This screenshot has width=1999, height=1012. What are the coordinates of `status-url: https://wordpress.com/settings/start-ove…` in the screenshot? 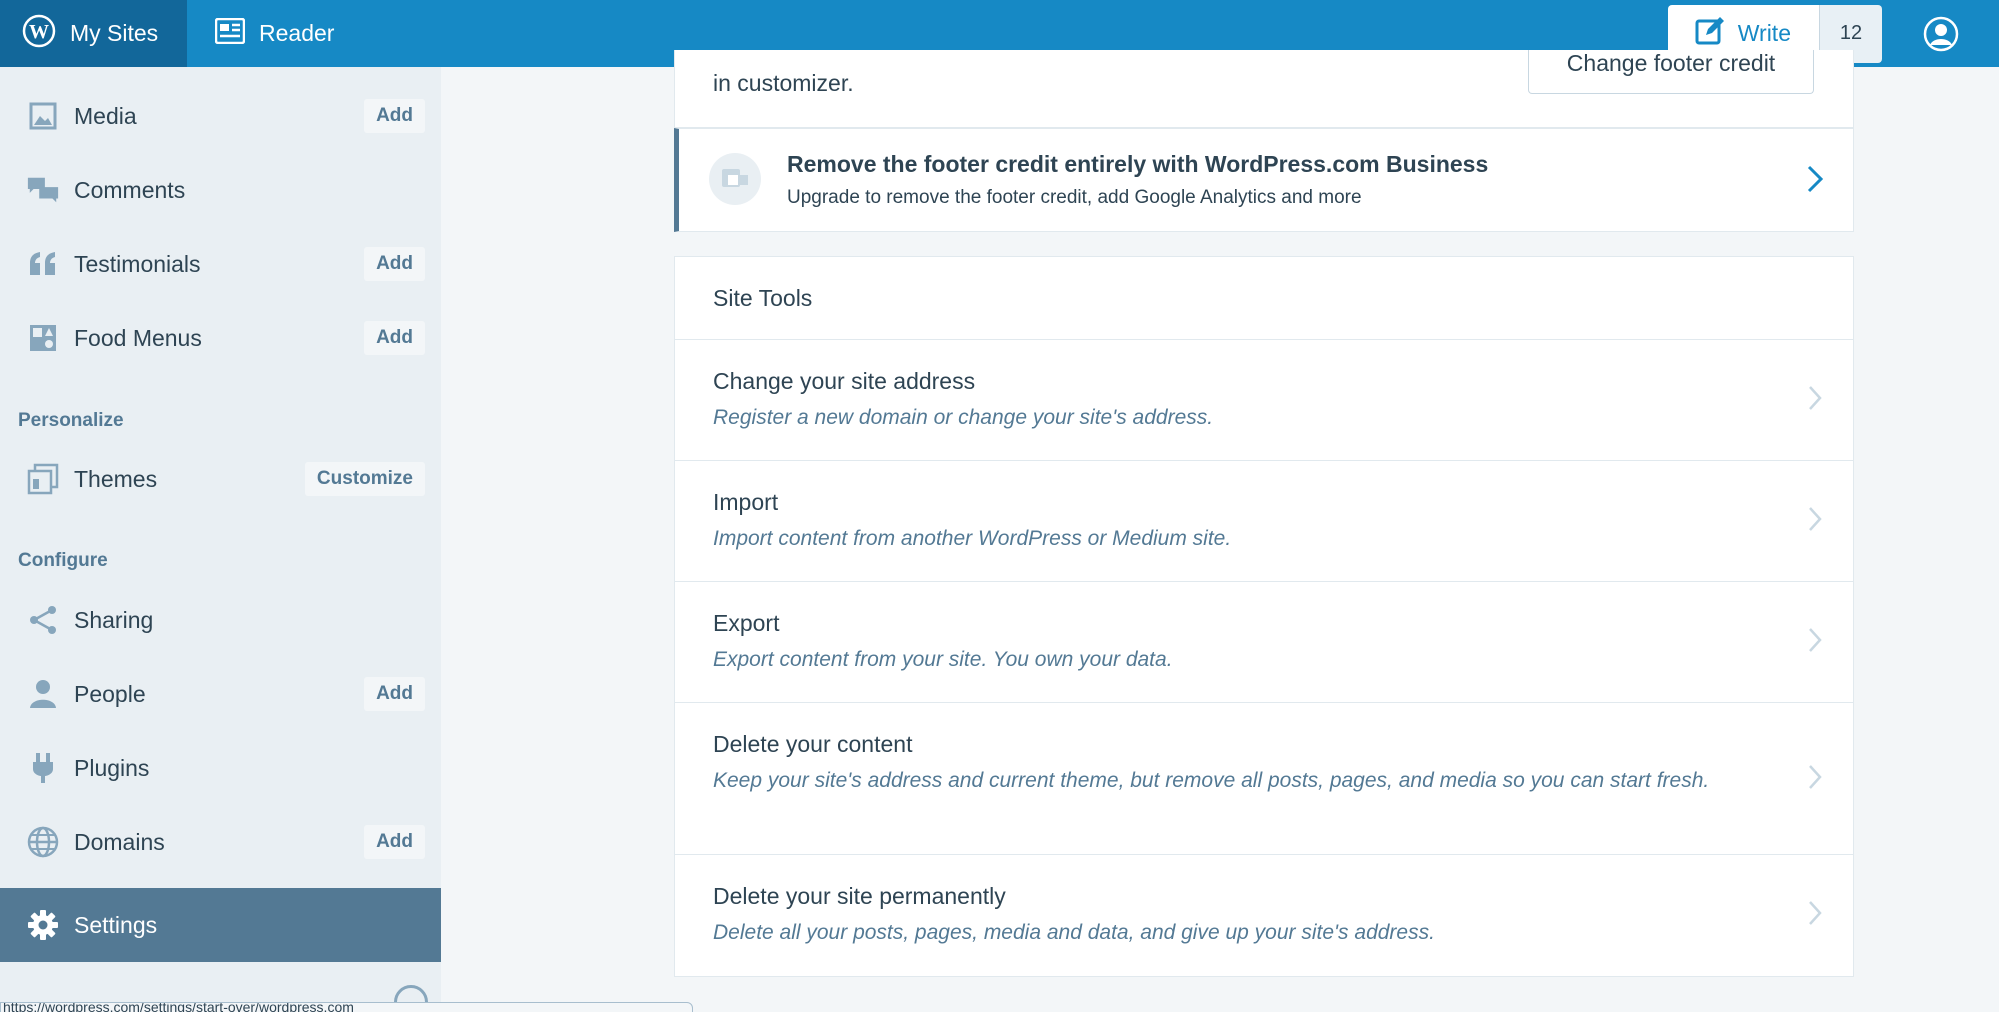 It's located at (178, 1007).